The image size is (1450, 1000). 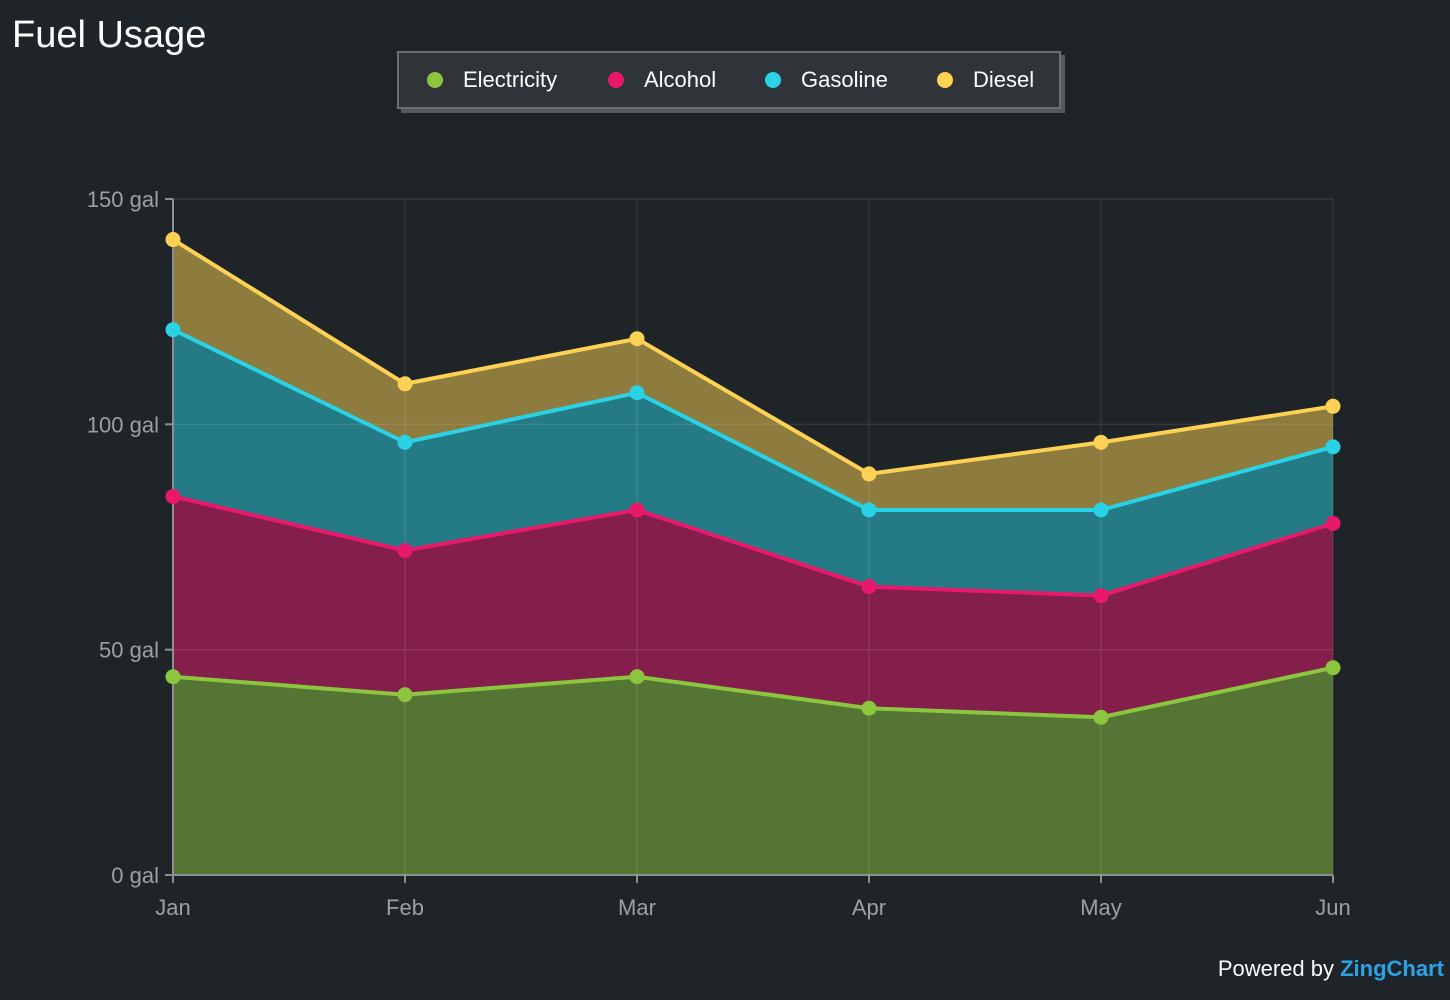 I want to click on point-electricity-mar, so click(x=637, y=677).